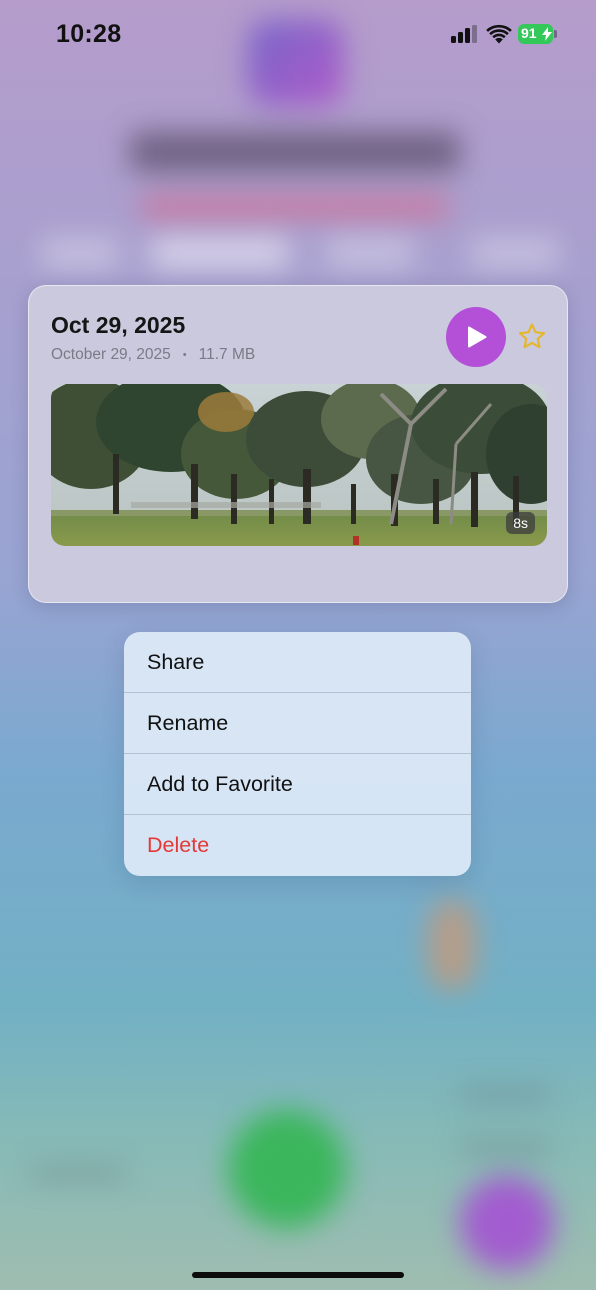 This screenshot has width=596, height=1290. Describe the element at coordinates (465, 34) in the screenshot. I see `cellular-signal-icon` at that location.